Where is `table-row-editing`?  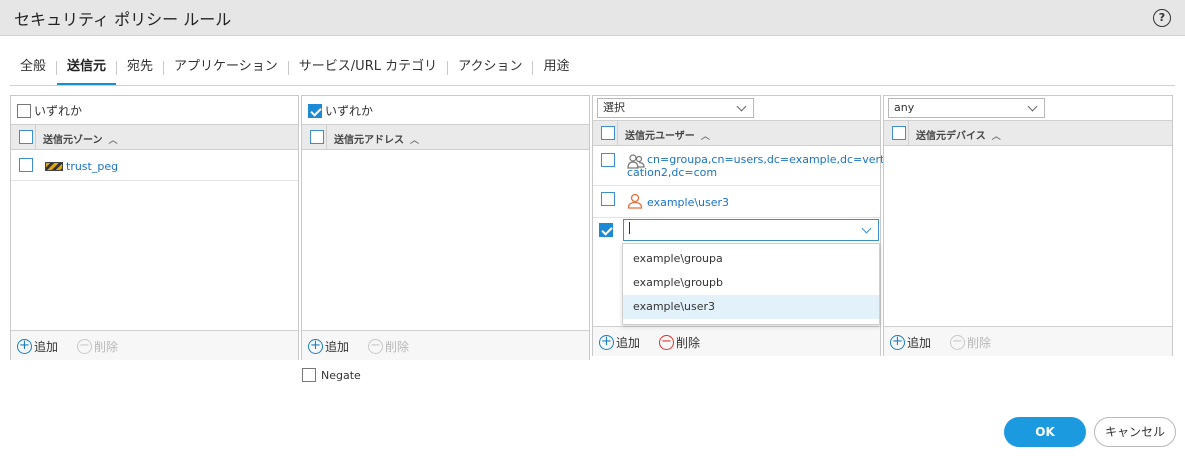 table-row-editing is located at coordinates (736, 232).